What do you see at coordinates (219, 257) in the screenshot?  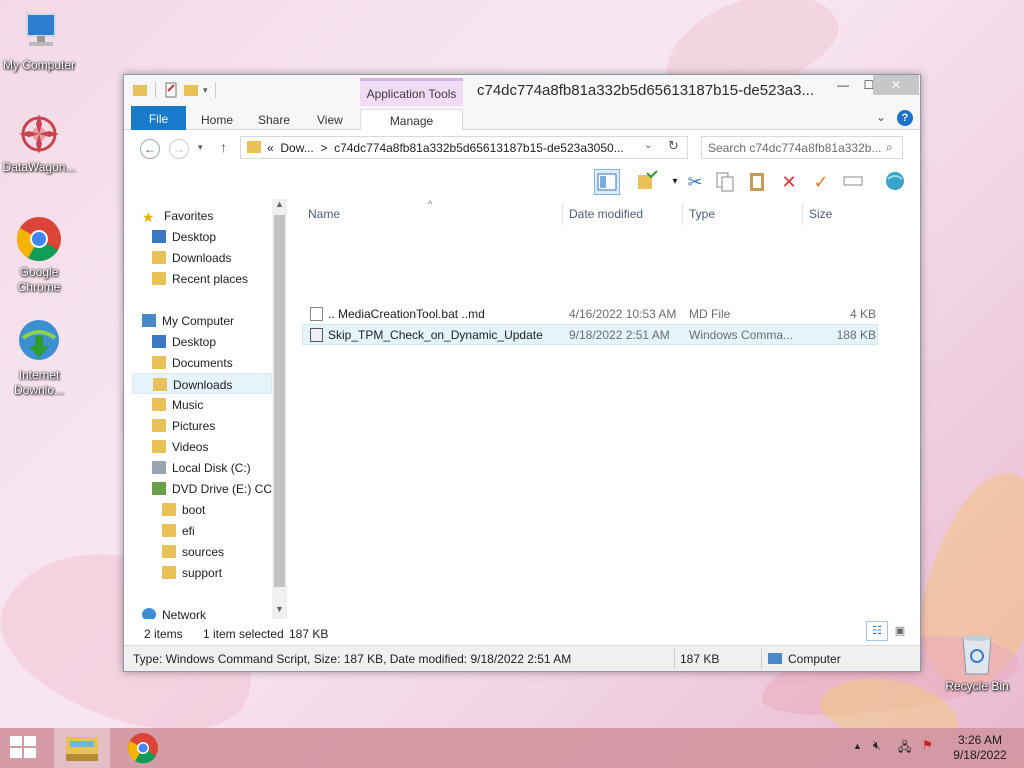 I see `nav-fav-downloads: Downloads` at bounding box center [219, 257].